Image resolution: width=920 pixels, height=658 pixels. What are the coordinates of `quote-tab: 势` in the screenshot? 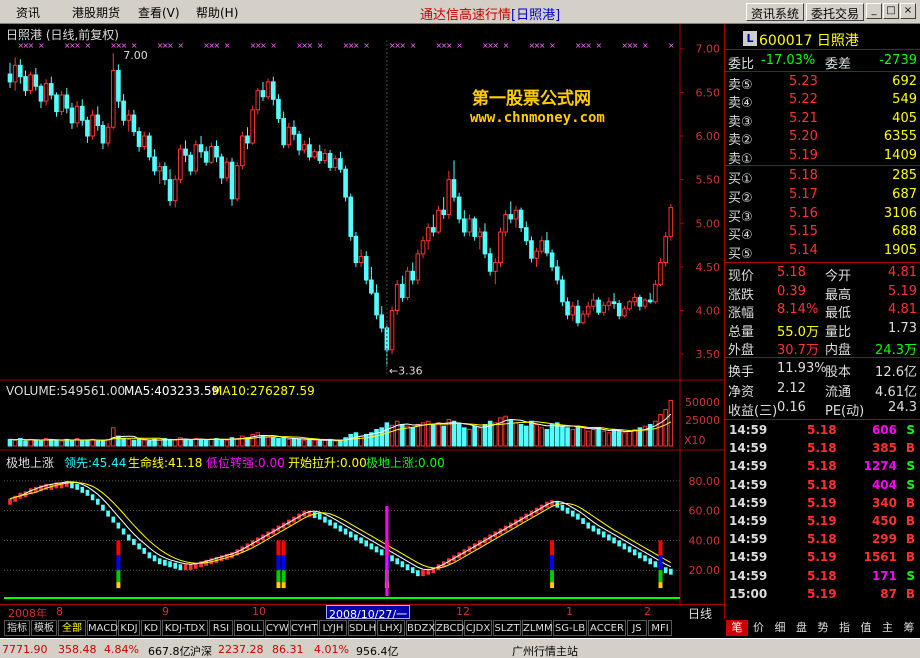 It's located at (823, 628).